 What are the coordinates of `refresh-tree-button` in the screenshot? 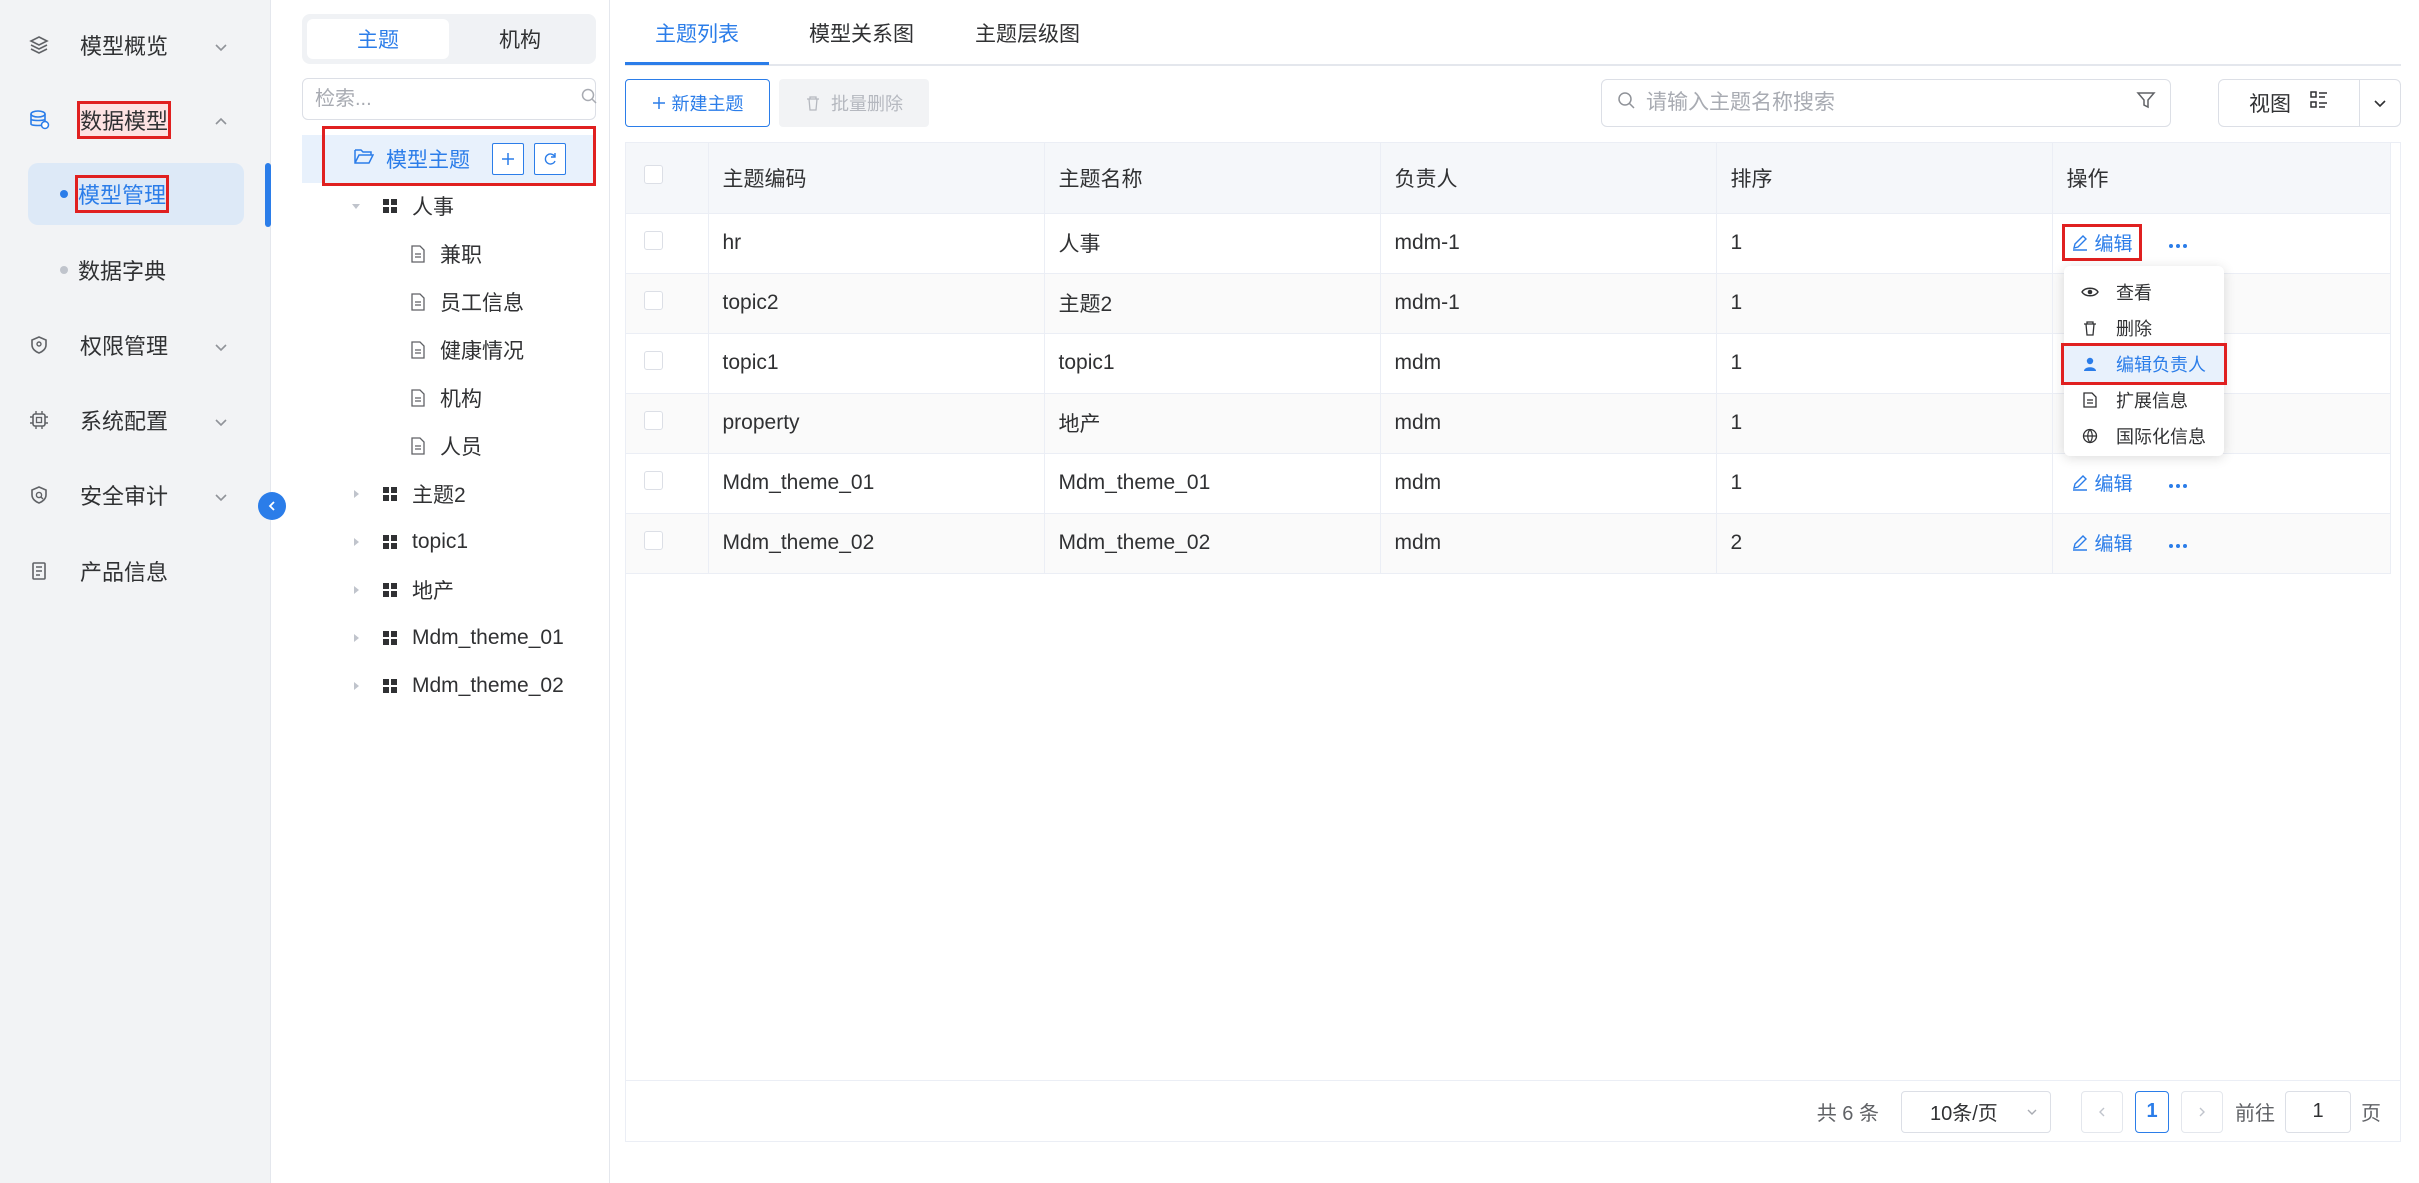 It's located at (550, 159).